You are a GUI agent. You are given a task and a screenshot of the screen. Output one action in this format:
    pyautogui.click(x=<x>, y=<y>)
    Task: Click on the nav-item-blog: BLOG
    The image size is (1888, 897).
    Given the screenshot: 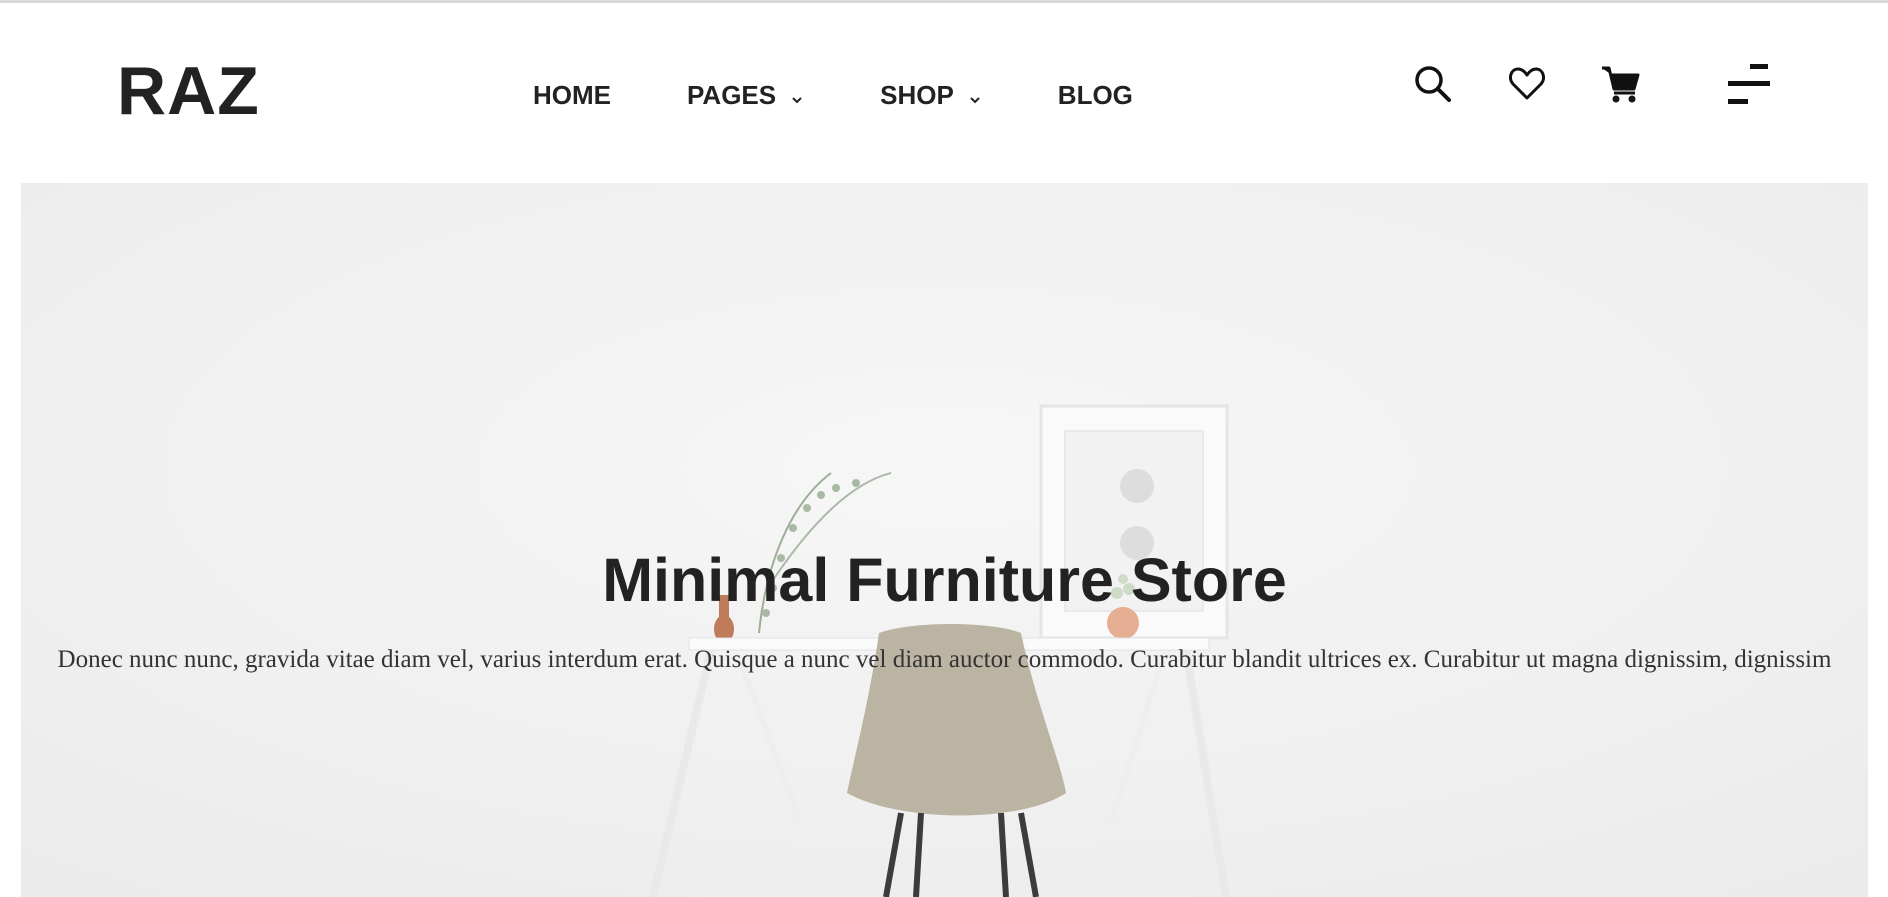 What is the action you would take?
    pyautogui.click(x=1095, y=95)
    